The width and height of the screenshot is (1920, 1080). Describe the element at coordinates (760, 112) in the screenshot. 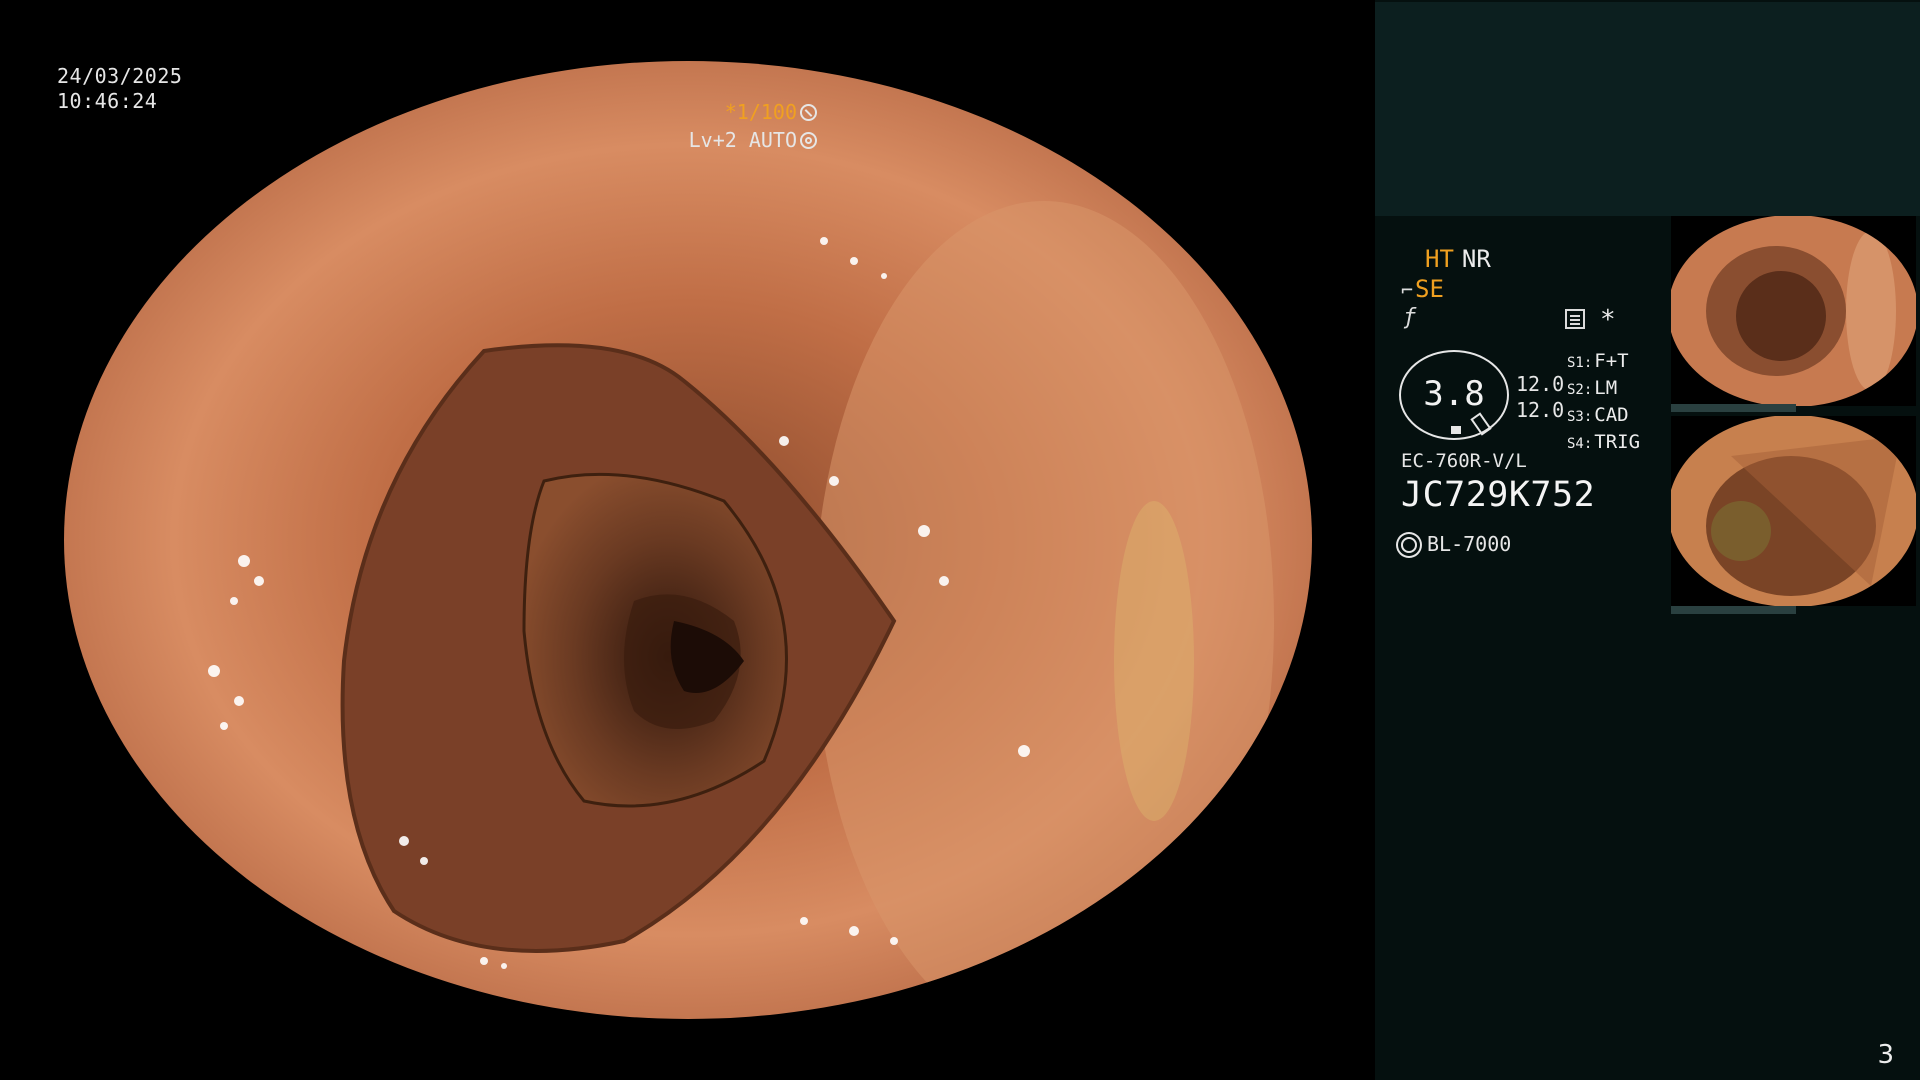

I see `shutter-value: *1/100` at that location.